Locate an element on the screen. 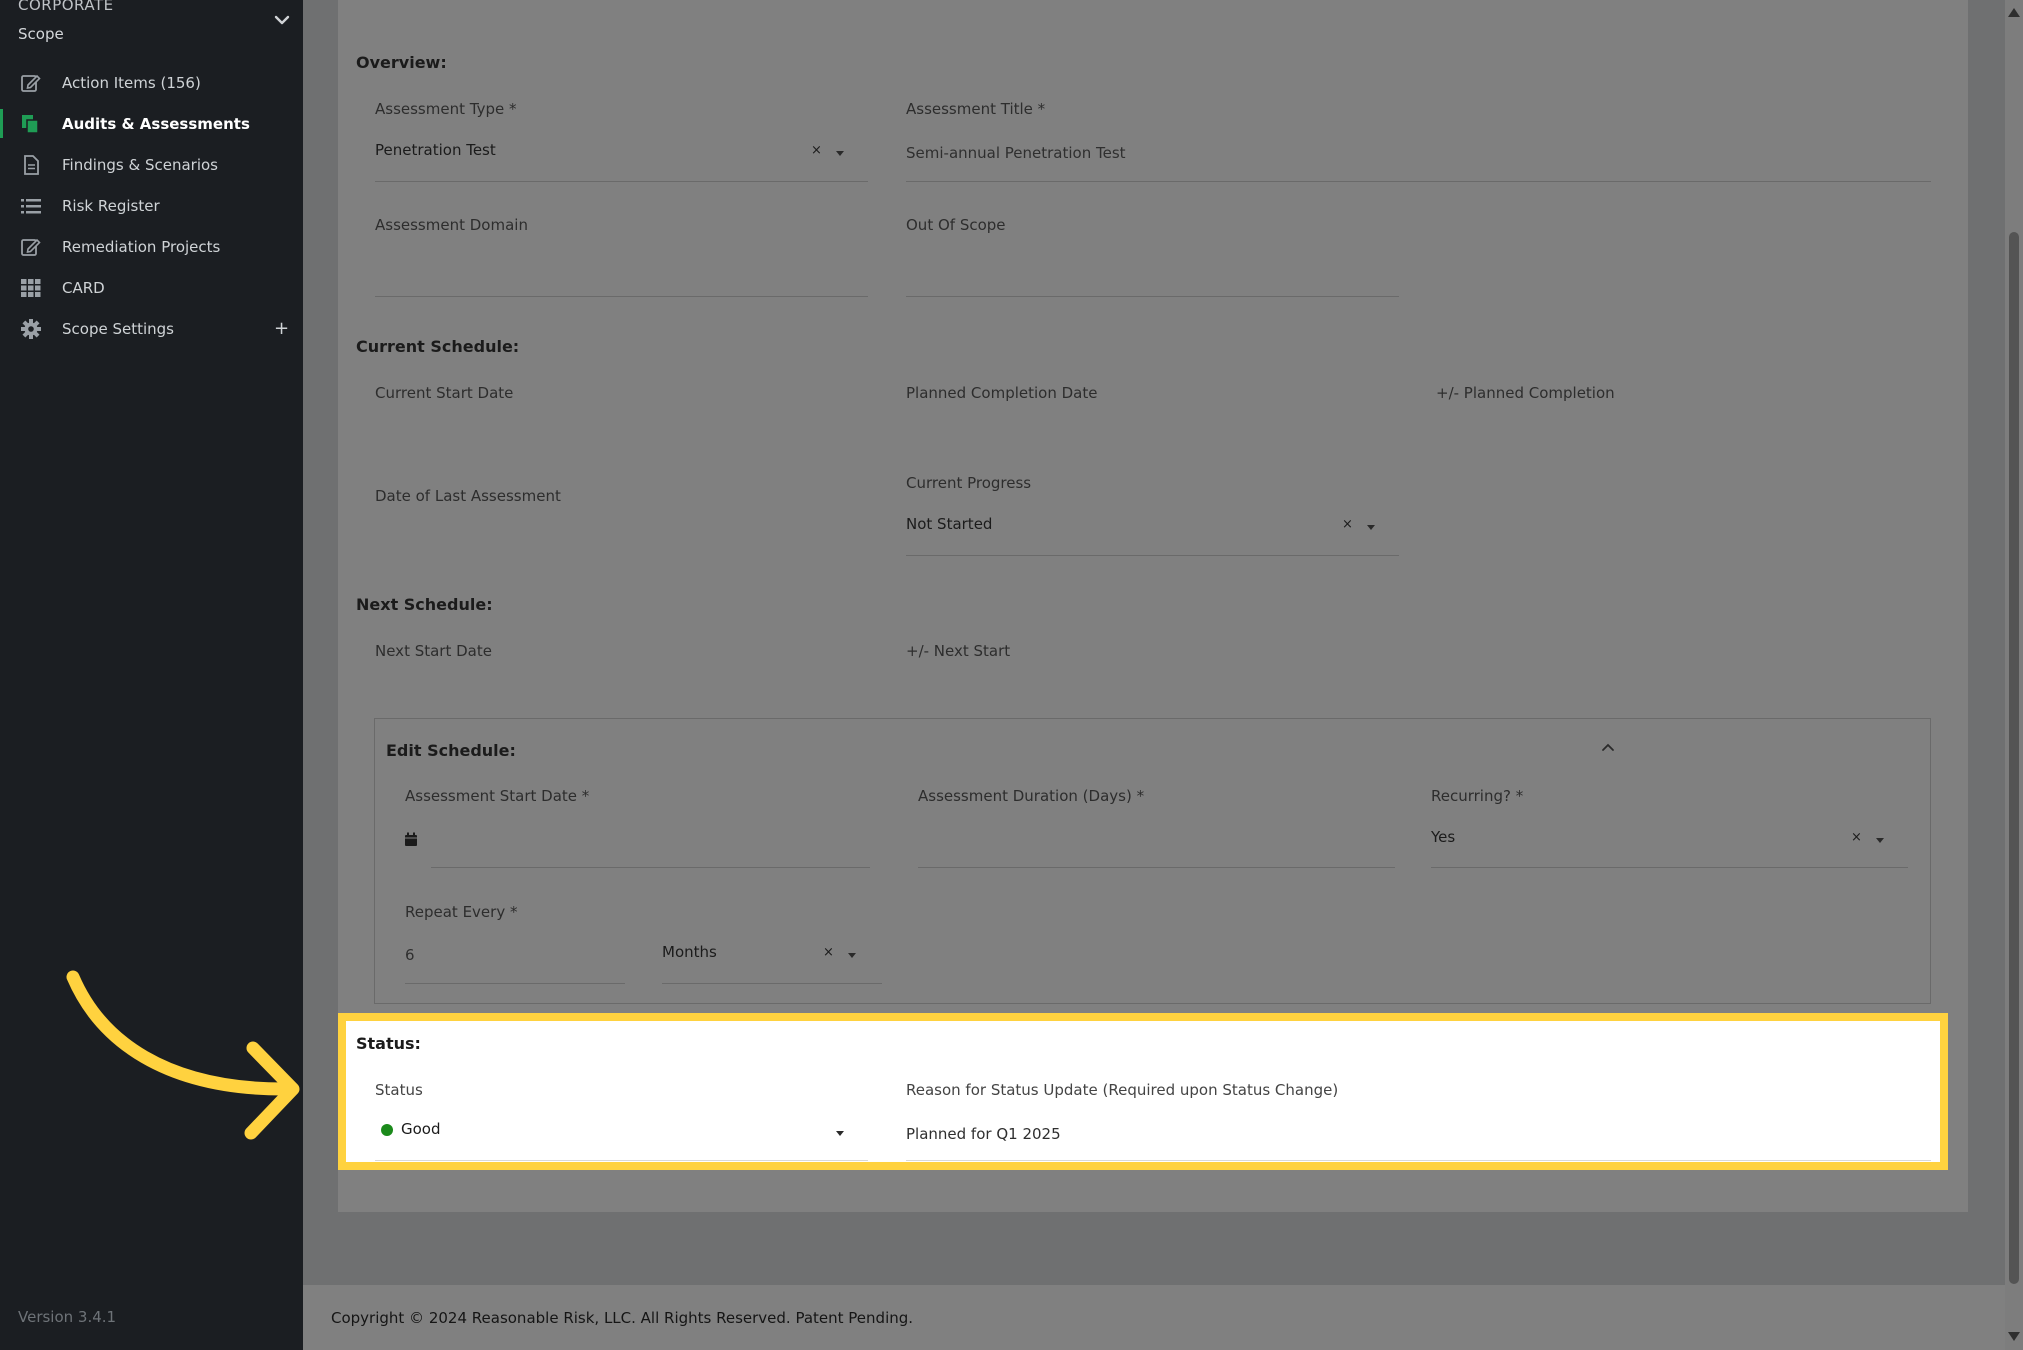  repeat-unit-select is located at coordinates (772, 983).